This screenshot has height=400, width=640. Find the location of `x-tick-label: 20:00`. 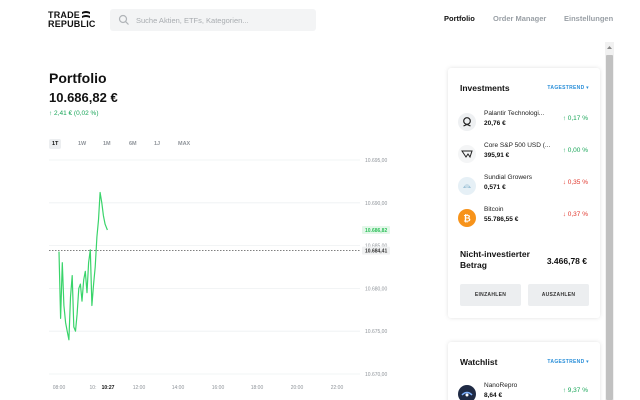

x-tick-label: 20:00 is located at coordinates (297, 388).